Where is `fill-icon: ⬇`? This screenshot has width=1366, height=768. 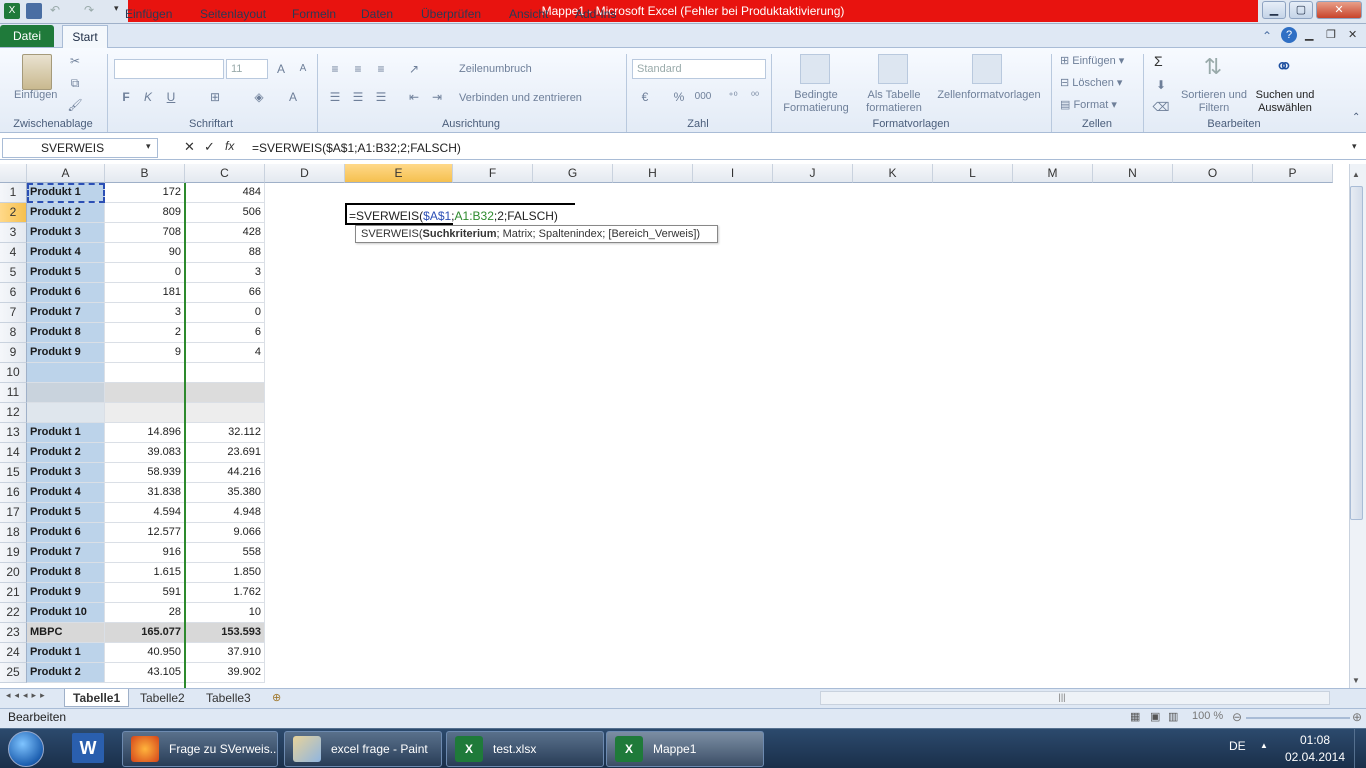 fill-icon: ⬇ is located at coordinates (1161, 85).